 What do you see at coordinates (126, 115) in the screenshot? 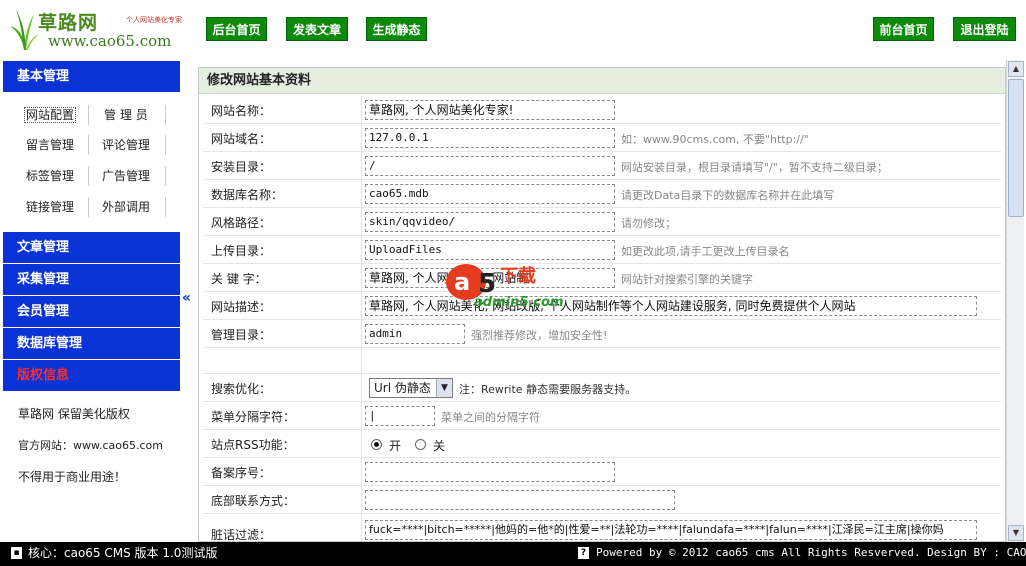
I see `sidebar-item-admins: 管 理 员` at bounding box center [126, 115].